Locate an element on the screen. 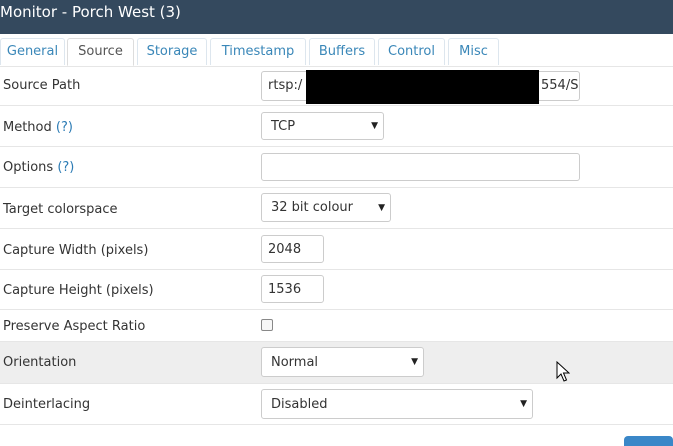  preserve-aspect-ratio-checkbox is located at coordinates (267, 325).